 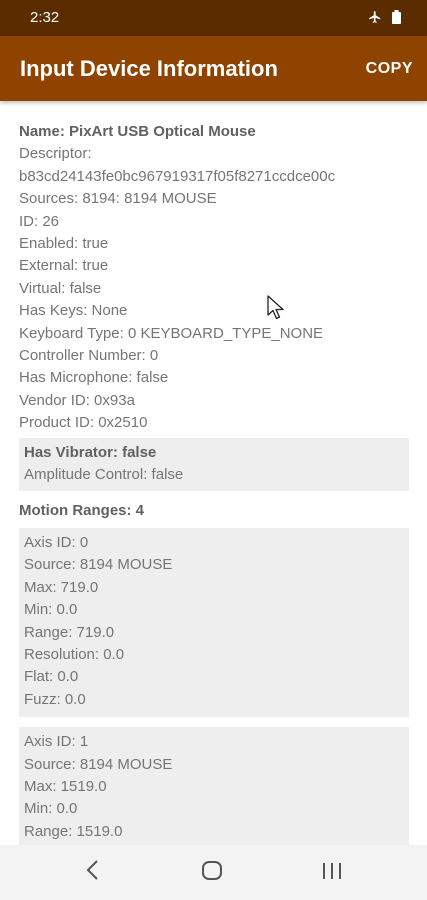 What do you see at coordinates (171, 333) in the screenshot?
I see `keyboard-type-text: Keyboard Type: 0 KEYBOARD_TYPE_NONE` at bounding box center [171, 333].